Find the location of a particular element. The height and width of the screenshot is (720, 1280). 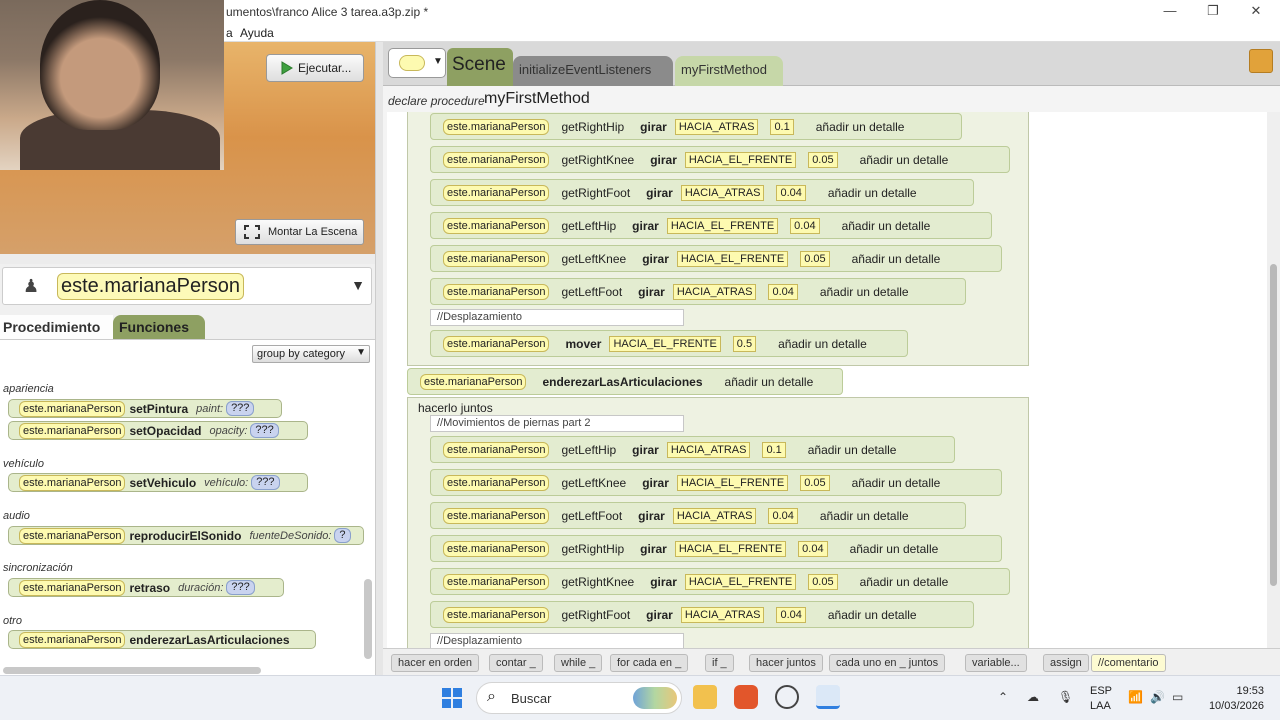

microphone-icon: 🎙 is located at coordinates (1065, 697).